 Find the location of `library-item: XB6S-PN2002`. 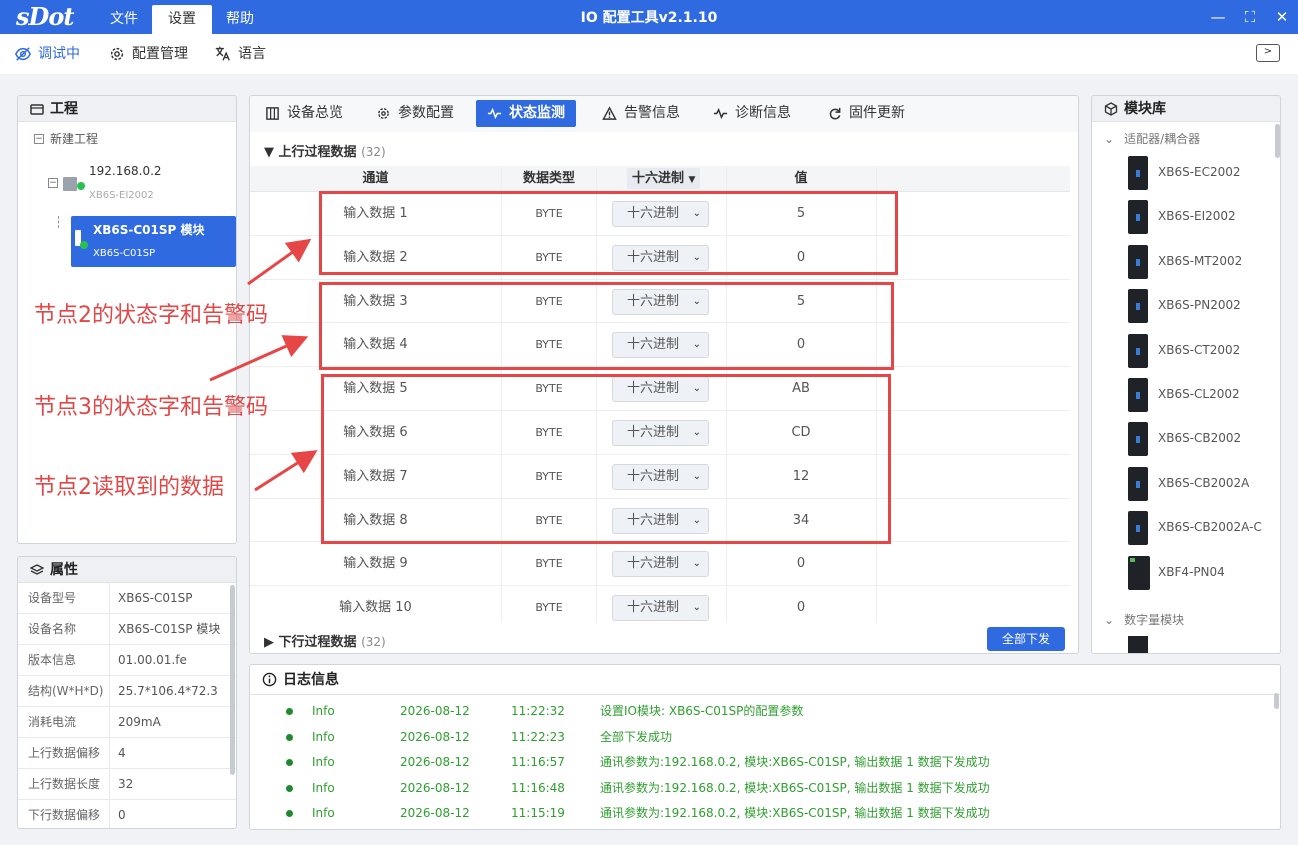

library-item: XB6S-PN2002 is located at coordinates (1199, 307).